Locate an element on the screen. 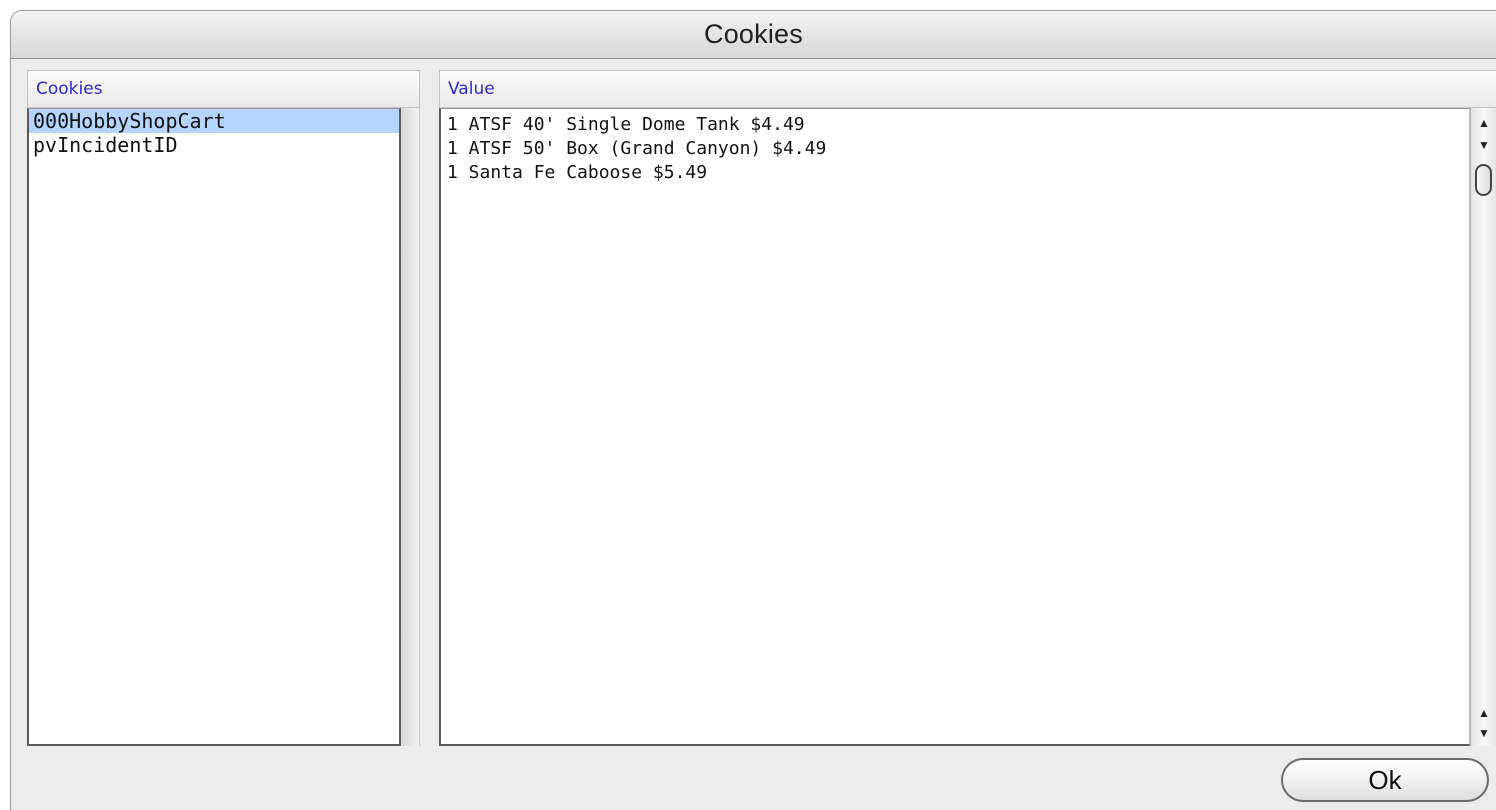  ok-button: Ok is located at coordinates (1385, 780).